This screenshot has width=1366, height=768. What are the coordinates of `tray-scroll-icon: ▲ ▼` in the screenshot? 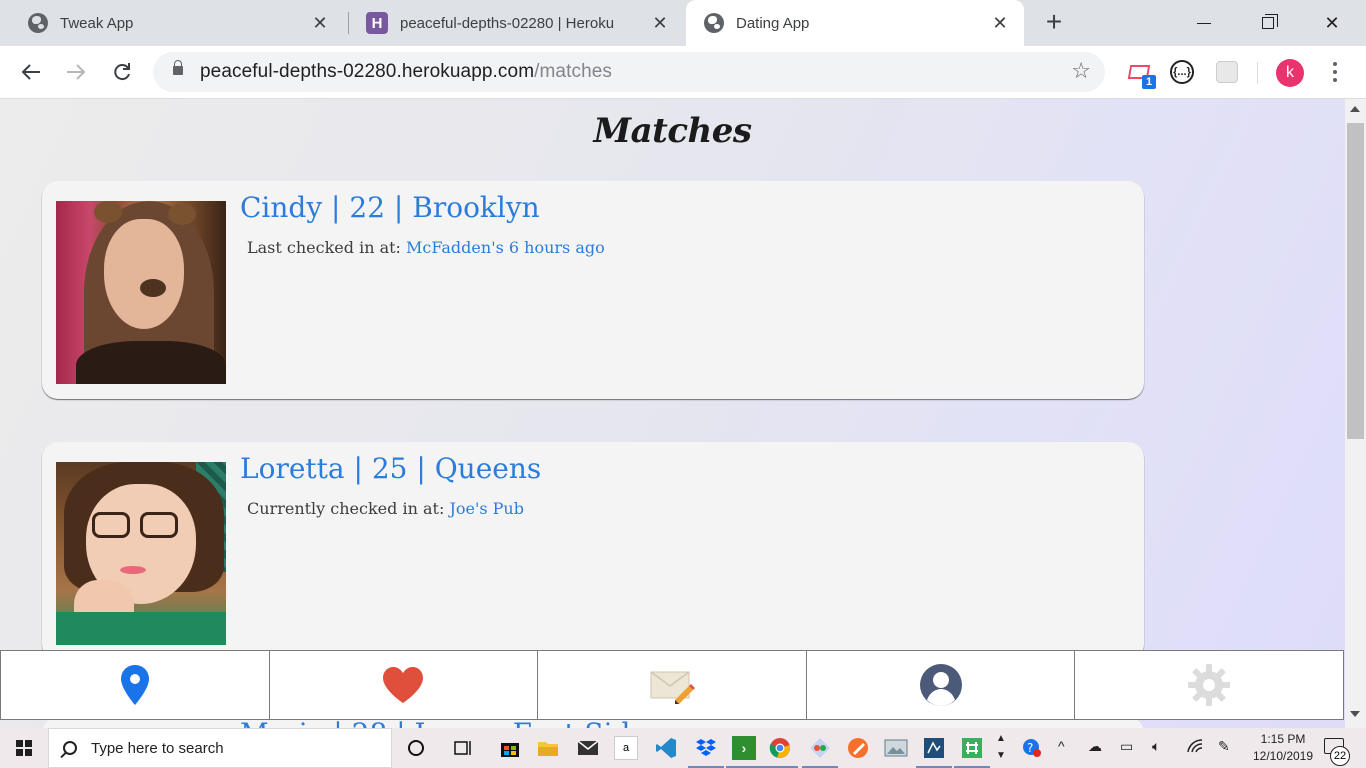 It's located at (1001, 747).